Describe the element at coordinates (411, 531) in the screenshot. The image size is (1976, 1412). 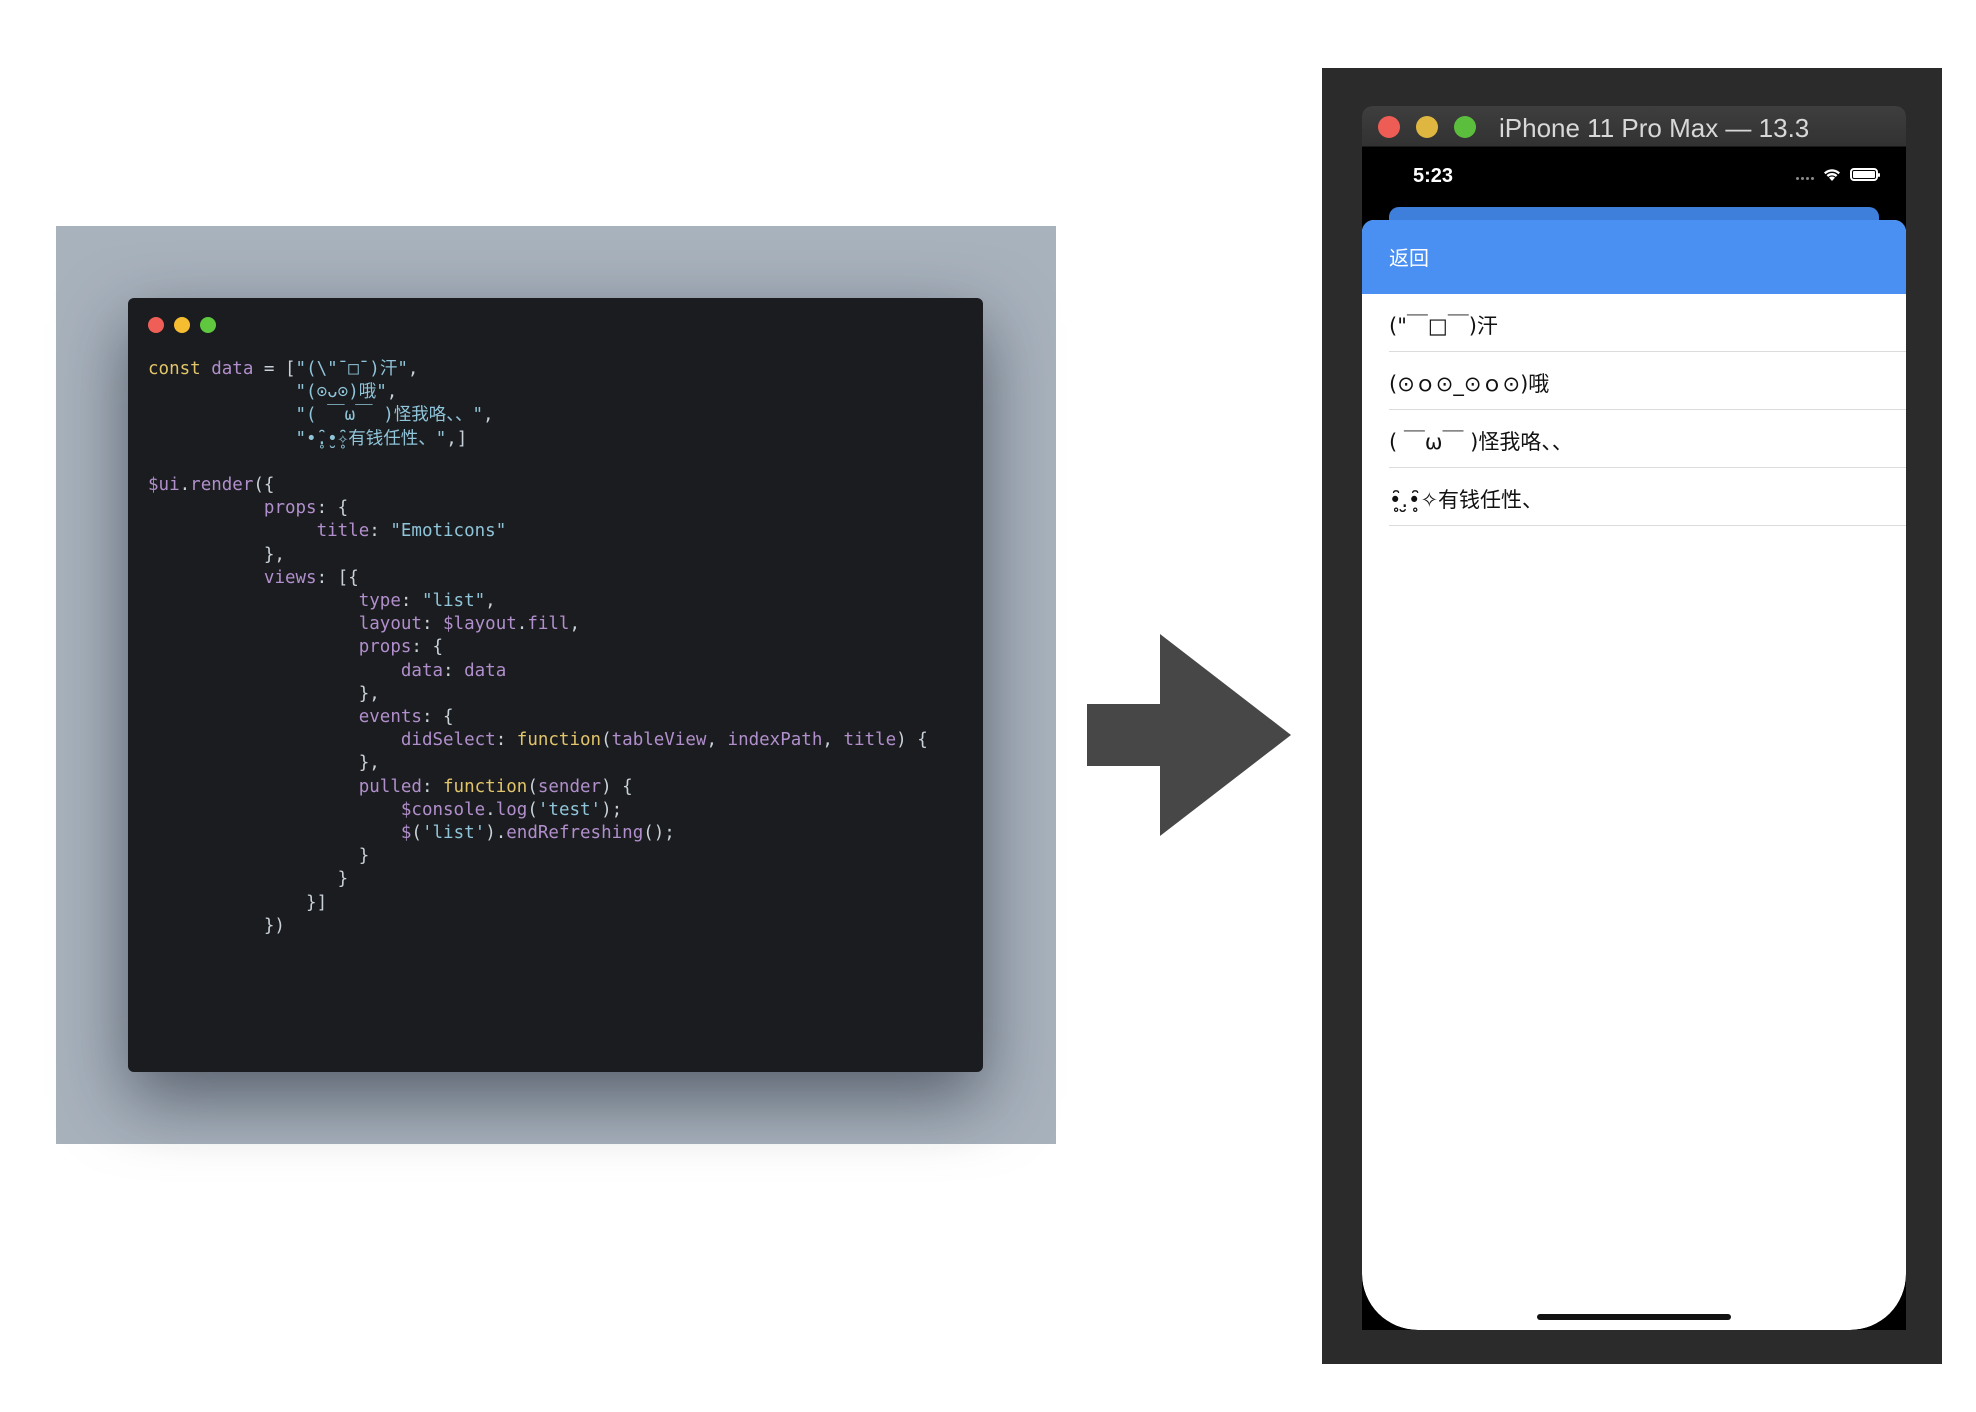
I see `code-line: title: "Emoticons"` at that location.